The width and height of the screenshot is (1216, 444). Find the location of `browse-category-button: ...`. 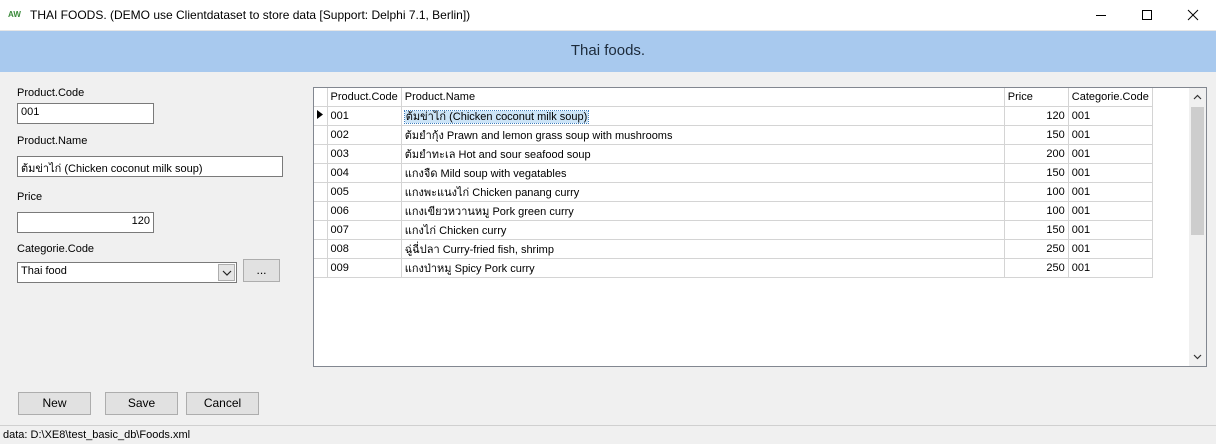

browse-category-button: ... is located at coordinates (261, 270).